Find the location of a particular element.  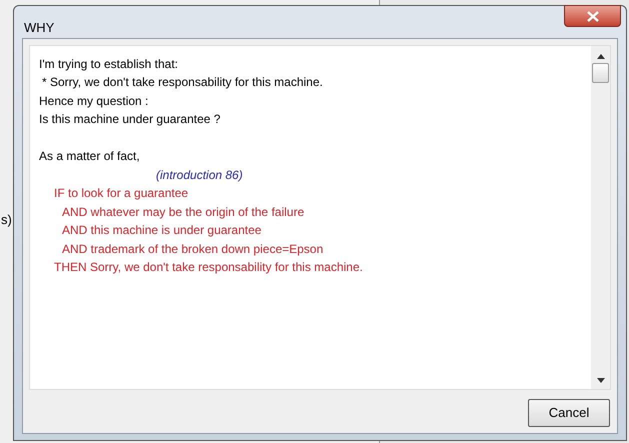

close-button is located at coordinates (592, 16).